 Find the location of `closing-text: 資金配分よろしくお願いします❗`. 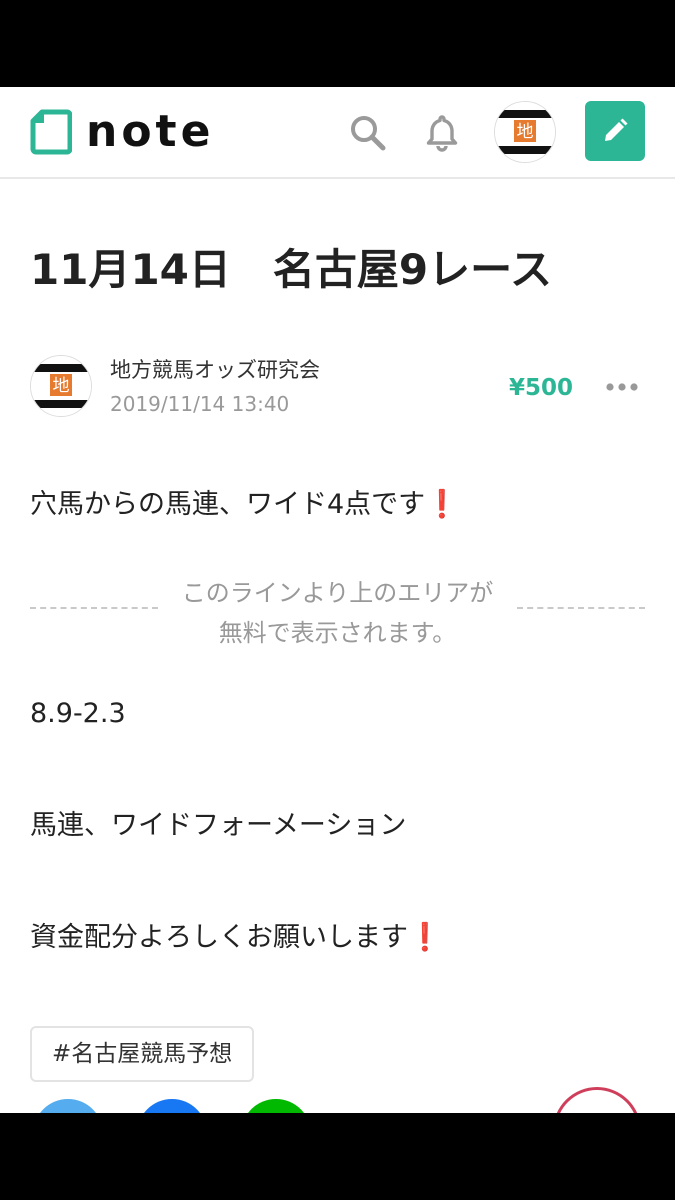

closing-text: 資金配分よろしくお願いします❗ is located at coordinates (236, 938).